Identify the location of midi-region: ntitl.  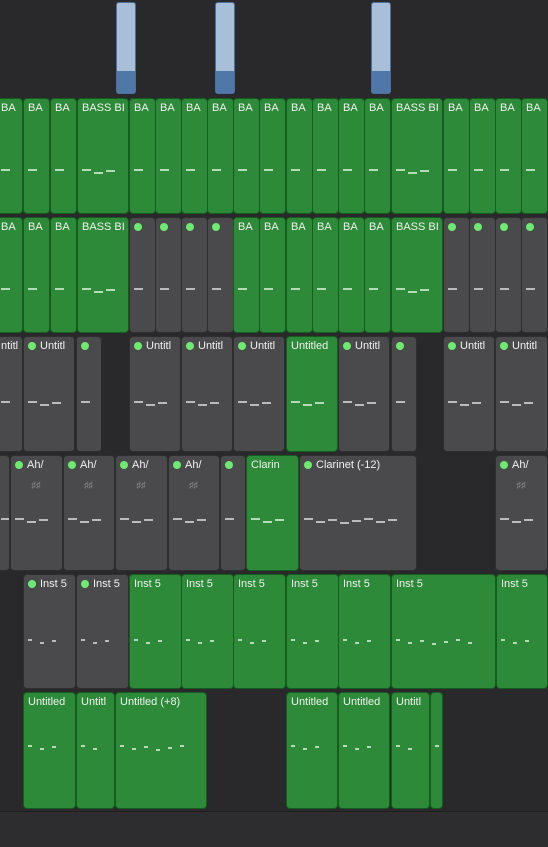
(11, 394).